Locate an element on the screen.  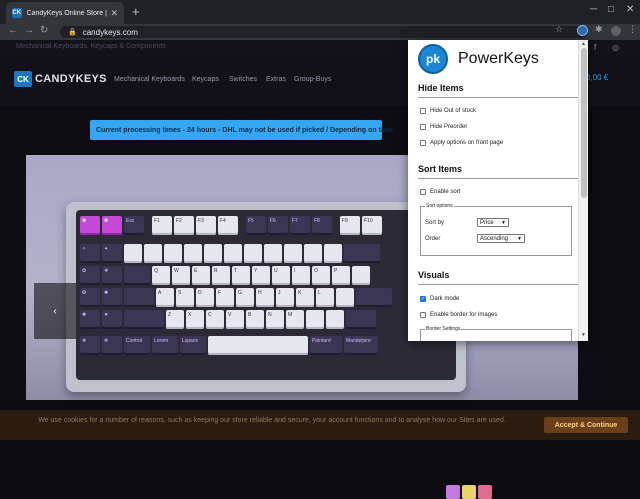
reload-icon: ↻ is located at coordinates (44, 30).